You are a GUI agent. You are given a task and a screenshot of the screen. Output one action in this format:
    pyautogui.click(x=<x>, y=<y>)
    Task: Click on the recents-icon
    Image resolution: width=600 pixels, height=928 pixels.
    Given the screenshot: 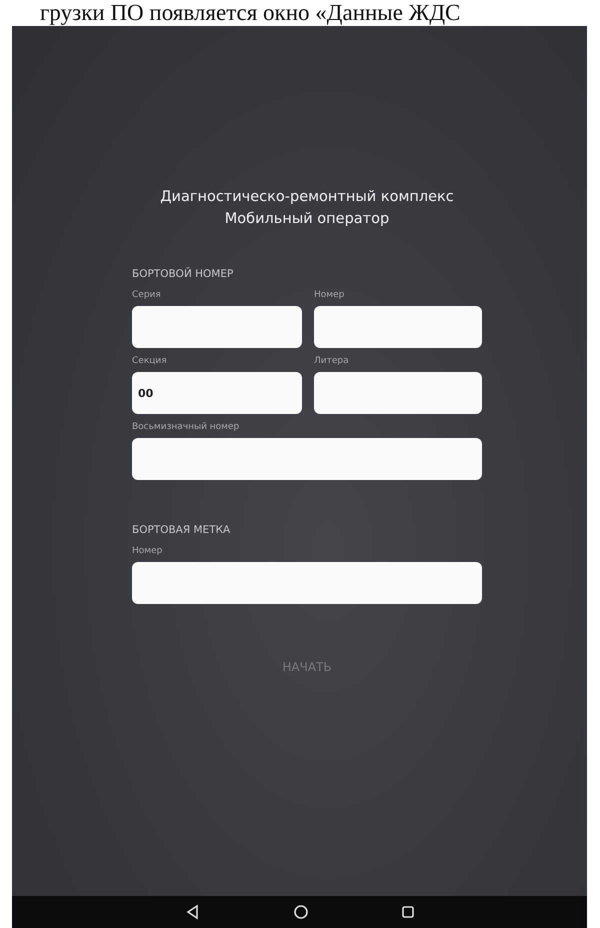 What is the action you would take?
    pyautogui.click(x=407, y=912)
    